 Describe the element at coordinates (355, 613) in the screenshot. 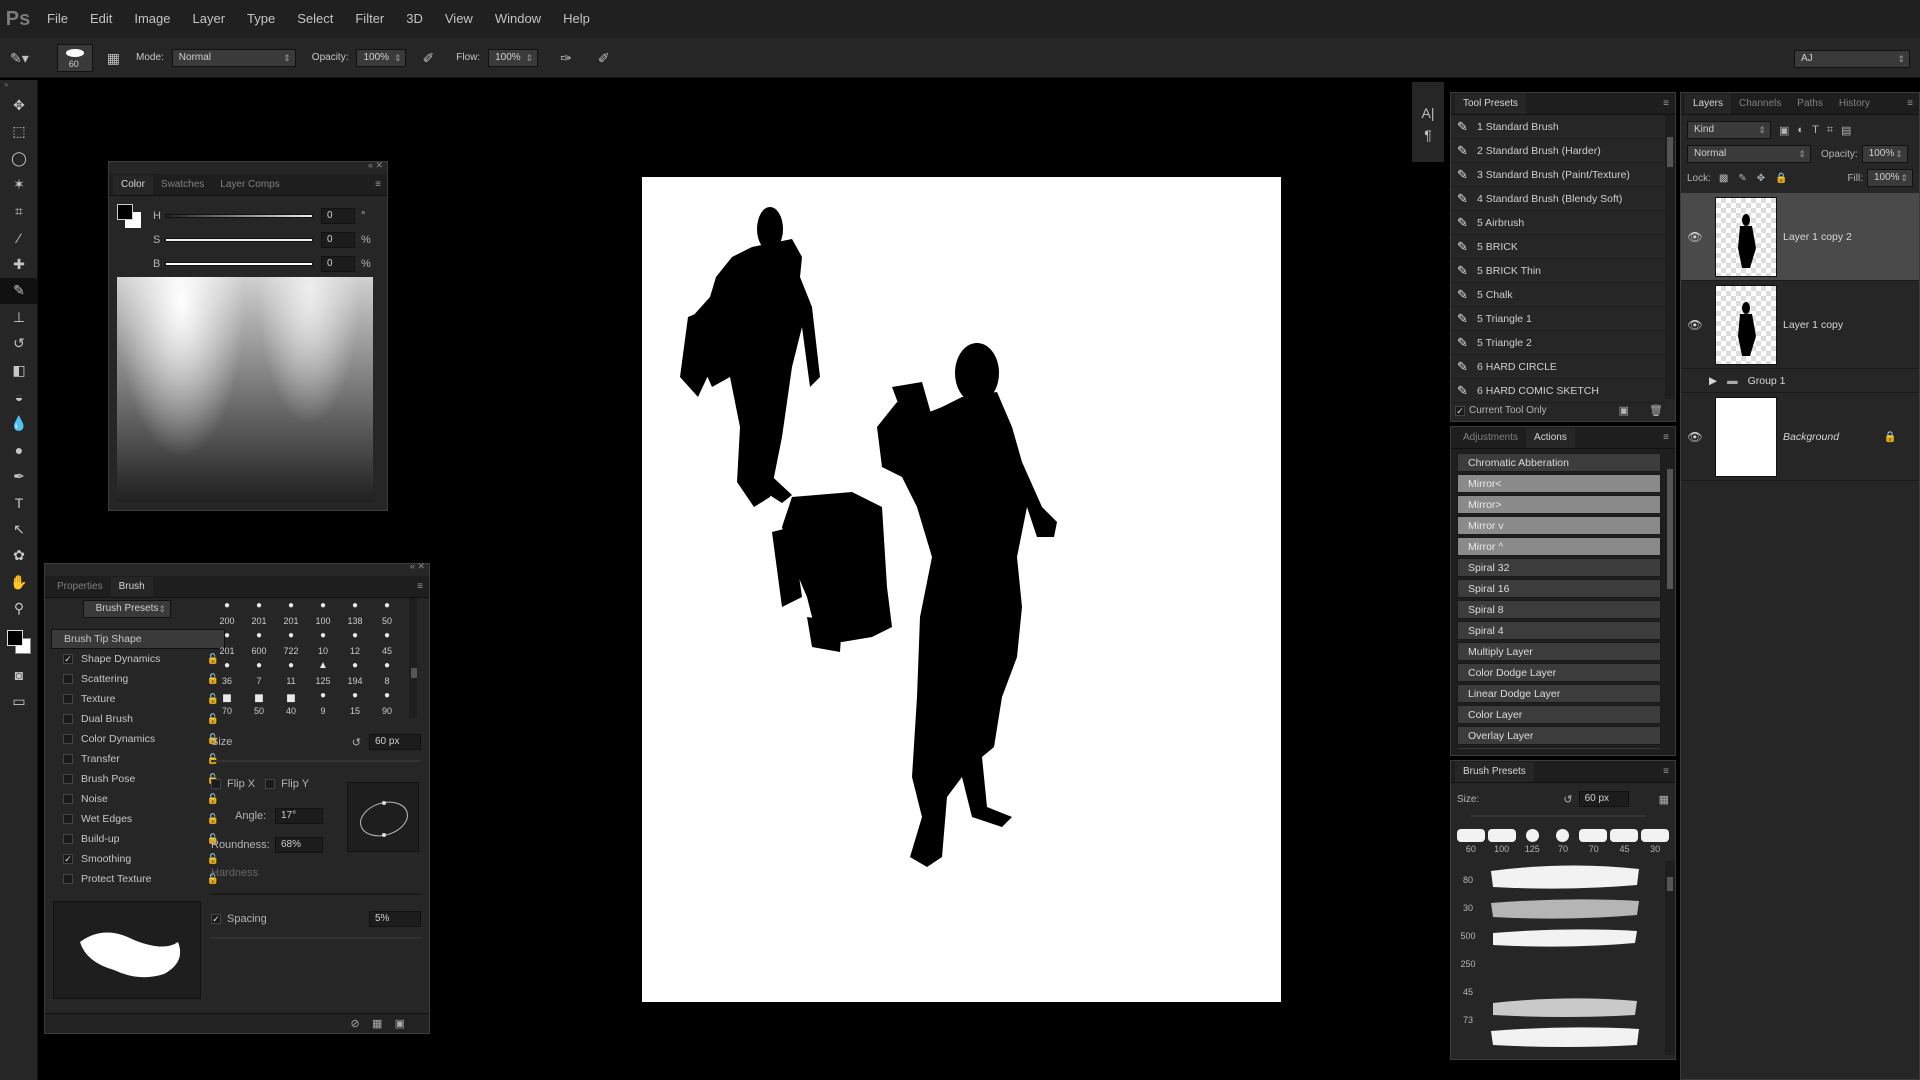

I see `brush-tip: ● 138` at that location.